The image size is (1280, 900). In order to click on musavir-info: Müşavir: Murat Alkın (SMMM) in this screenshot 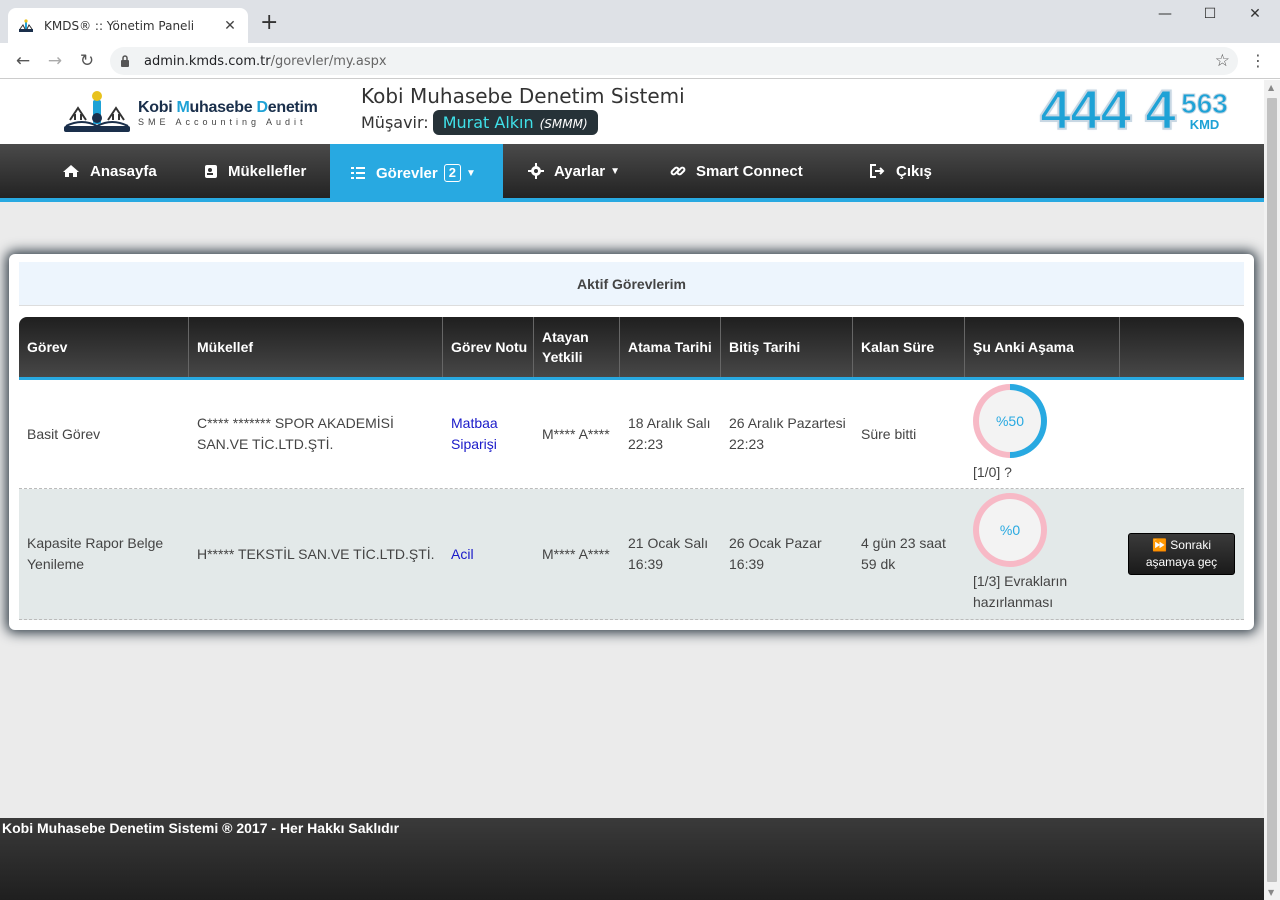, I will do `click(479, 122)`.